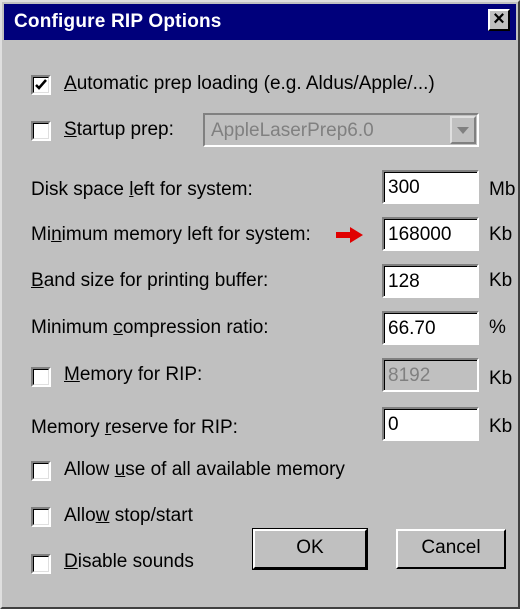 Image resolution: width=528 pixels, height=613 pixels. What do you see at coordinates (310, 549) in the screenshot?
I see `ok-button: OK` at bounding box center [310, 549].